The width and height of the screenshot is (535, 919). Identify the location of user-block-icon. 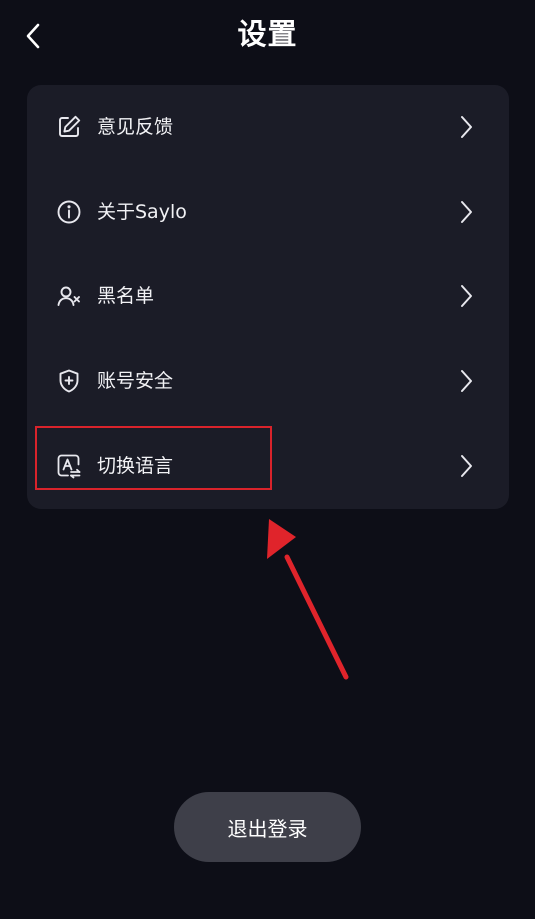
(69, 296).